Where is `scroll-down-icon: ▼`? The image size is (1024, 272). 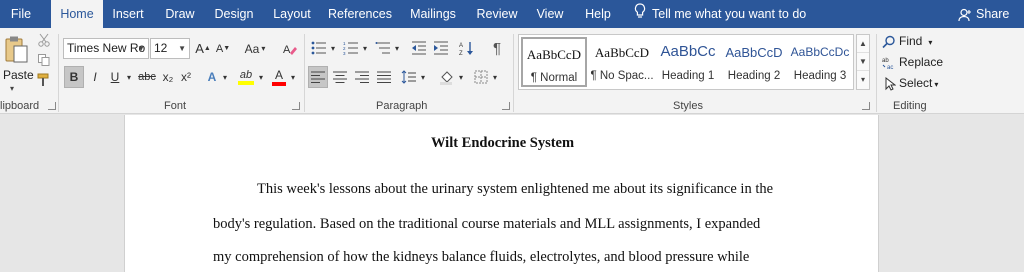
scroll-down-icon: ▼ is located at coordinates (863, 62).